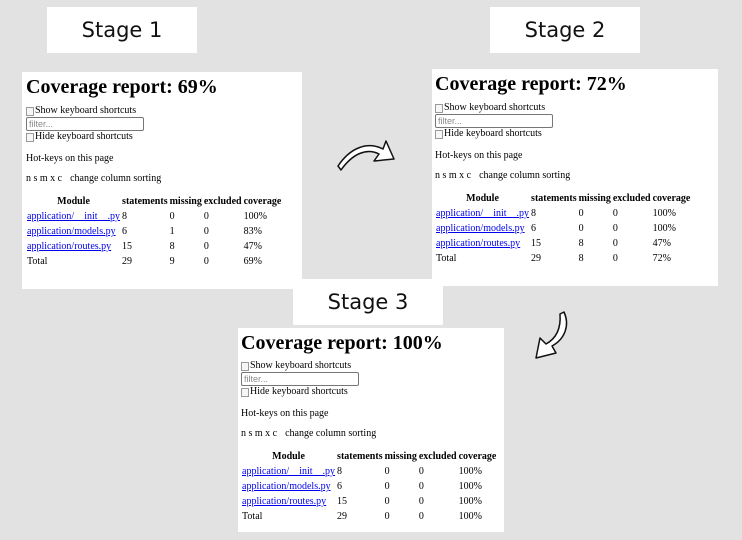 Image resolution: width=742 pixels, height=540 pixels. Describe the element at coordinates (172, 246) in the screenshot. I see `missing-cell: 8` at that location.